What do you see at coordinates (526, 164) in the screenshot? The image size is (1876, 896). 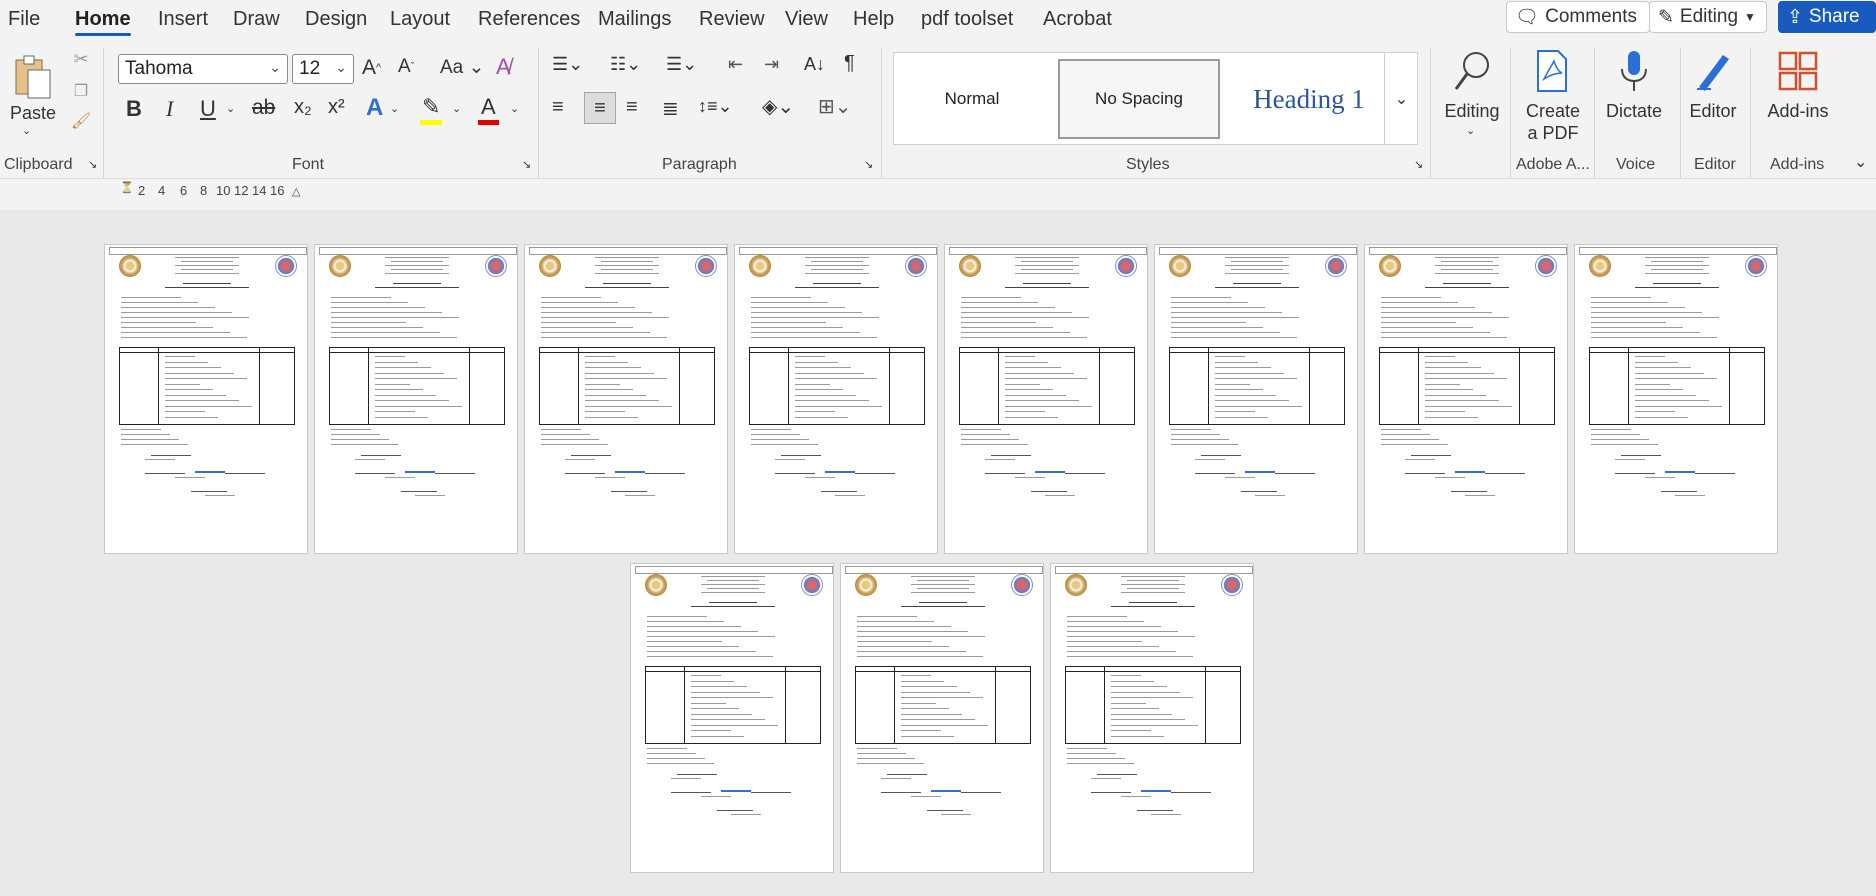 I see `font-launcher-icon: ↘` at bounding box center [526, 164].